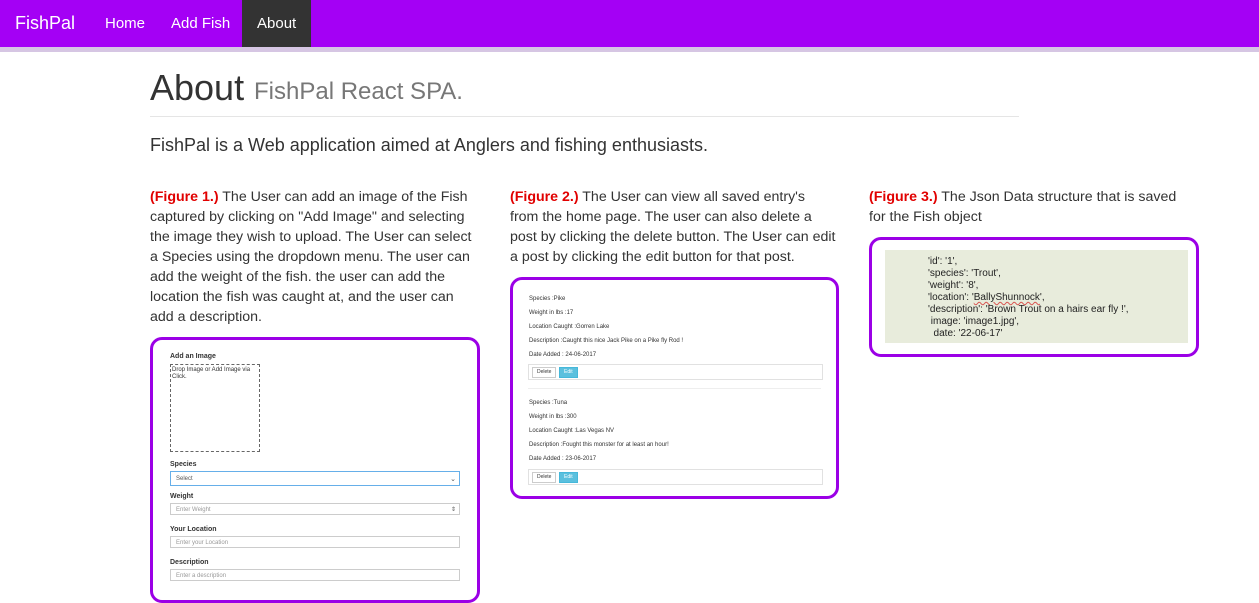  Describe the element at coordinates (553, 417) in the screenshot. I see `post-weight: Weight in lbs :300` at that location.